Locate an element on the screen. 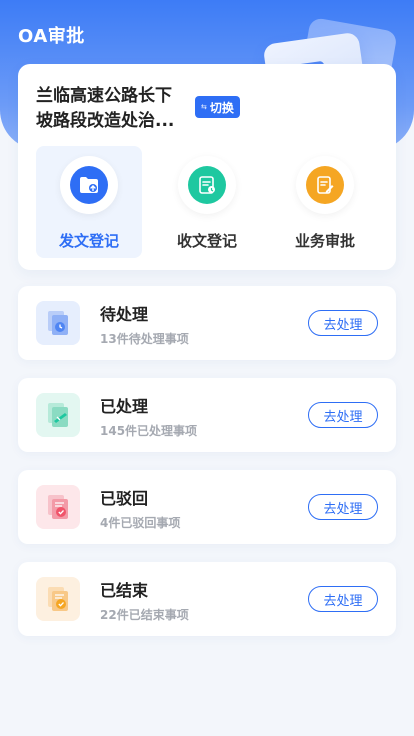 Image resolution: width=414 pixels, height=736 pixels. switch-project-button: ⇆ 切换 is located at coordinates (217, 107).